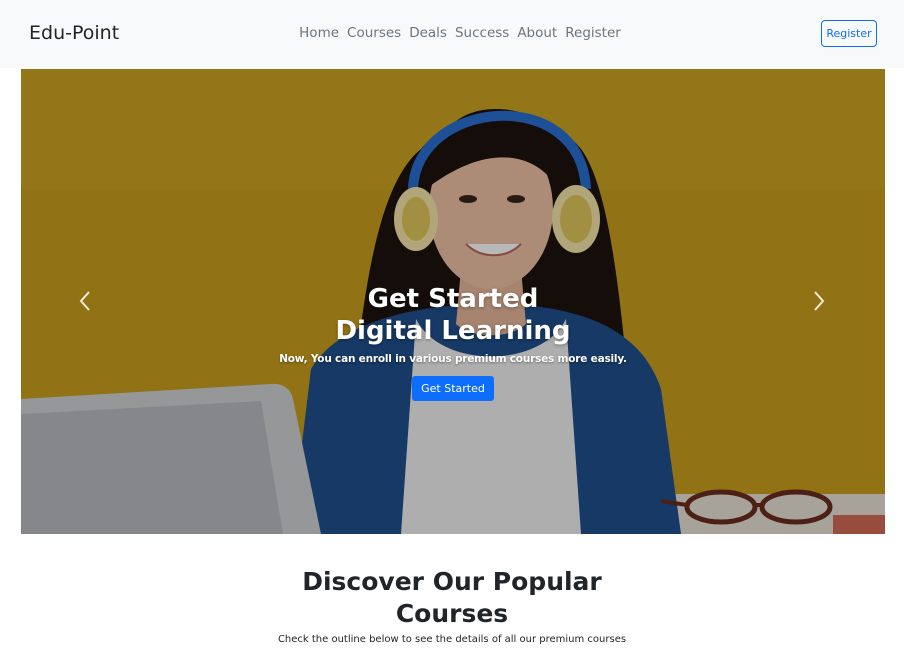 The image size is (904, 659). Describe the element at coordinates (537, 33) in the screenshot. I see `nav-link-about: About` at that location.